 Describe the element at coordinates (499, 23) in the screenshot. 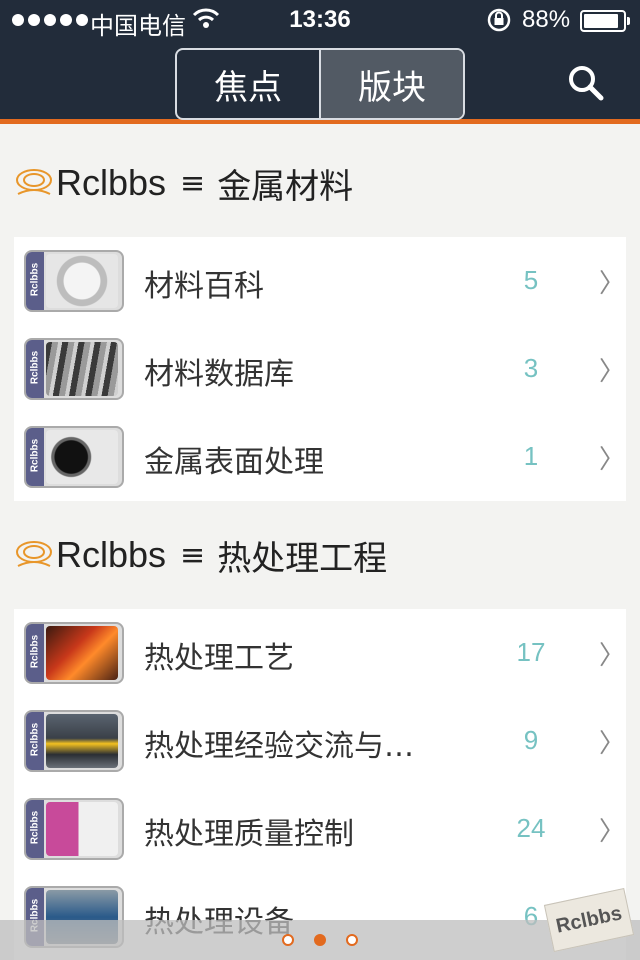

I see `rotation-lock-icon` at that location.